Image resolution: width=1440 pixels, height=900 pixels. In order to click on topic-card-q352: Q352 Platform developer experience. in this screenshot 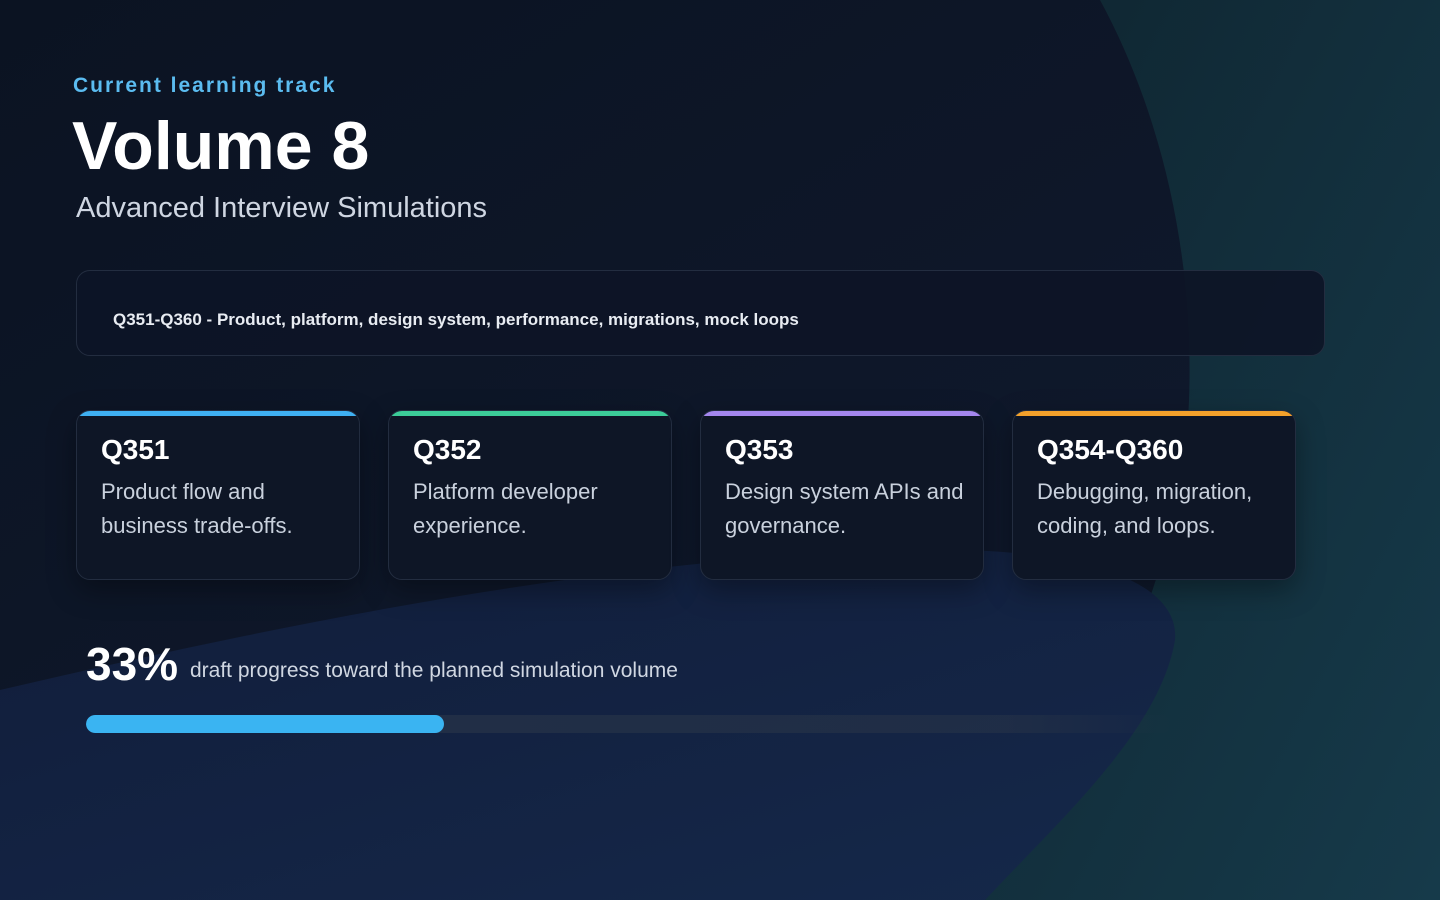, I will do `click(530, 495)`.